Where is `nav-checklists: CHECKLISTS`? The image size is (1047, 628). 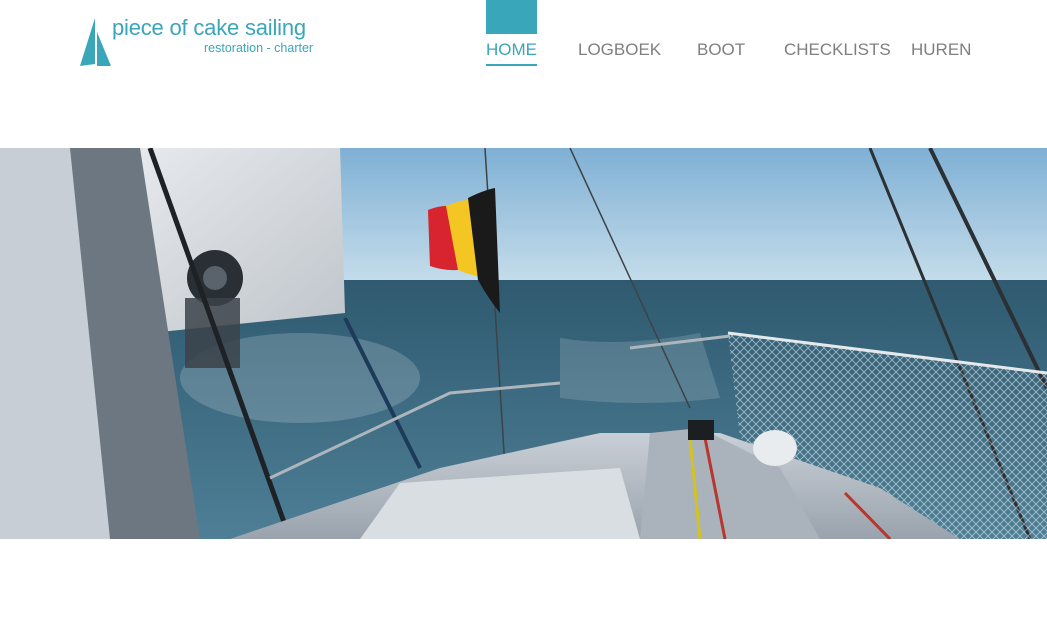
nav-checklists: CHECKLISTS is located at coordinates (837, 50).